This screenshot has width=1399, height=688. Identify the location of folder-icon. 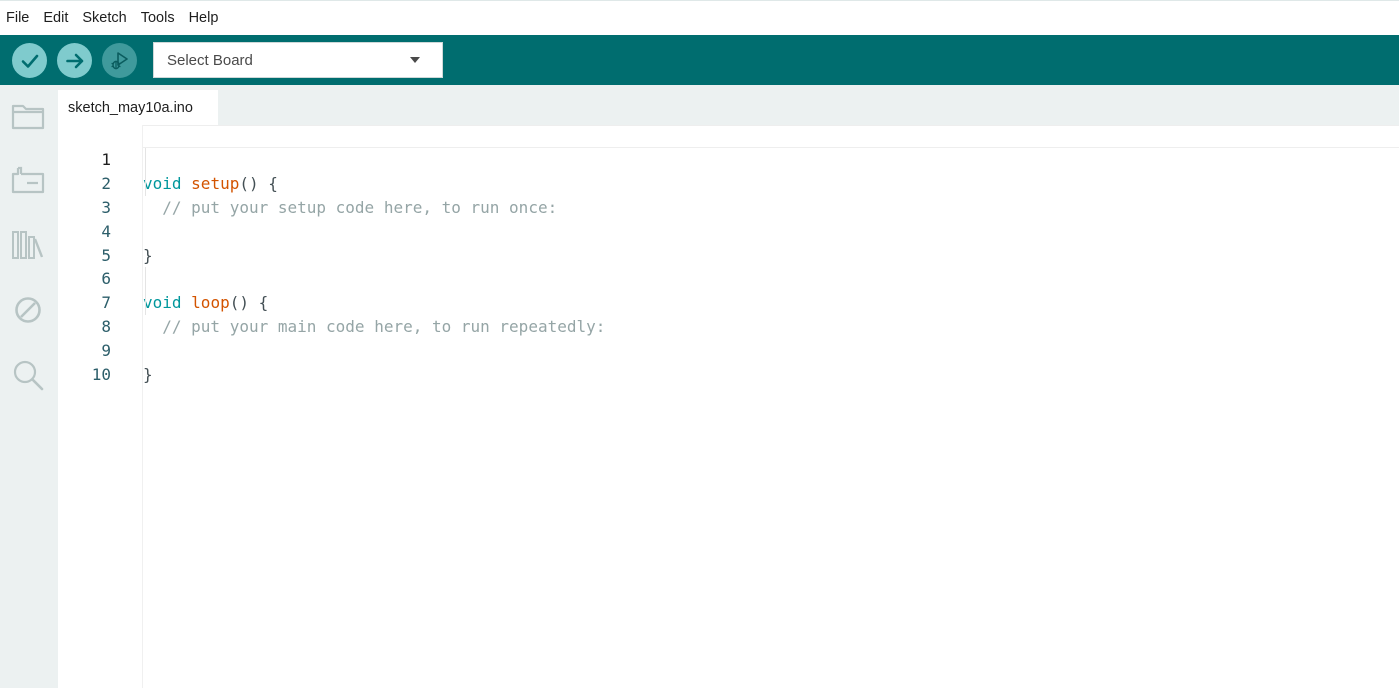
(28, 117).